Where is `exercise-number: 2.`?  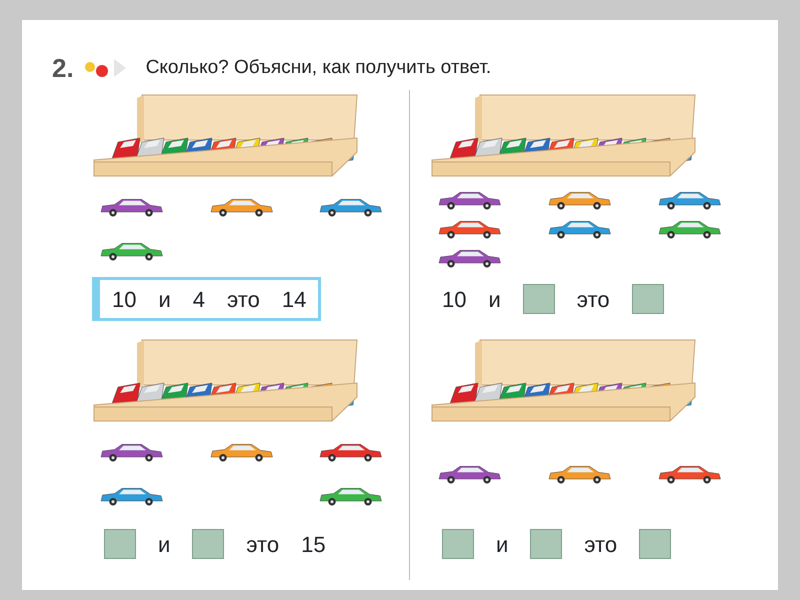
exercise-number: 2. is located at coordinates (63, 68).